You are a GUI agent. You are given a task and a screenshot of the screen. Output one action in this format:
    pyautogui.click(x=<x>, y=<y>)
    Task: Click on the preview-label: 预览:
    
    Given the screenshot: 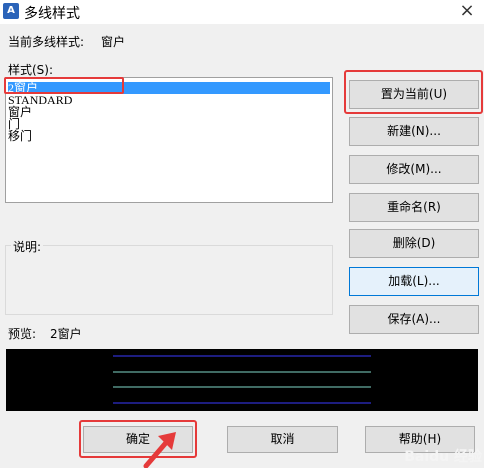 What is the action you would take?
    pyautogui.click(x=22, y=334)
    